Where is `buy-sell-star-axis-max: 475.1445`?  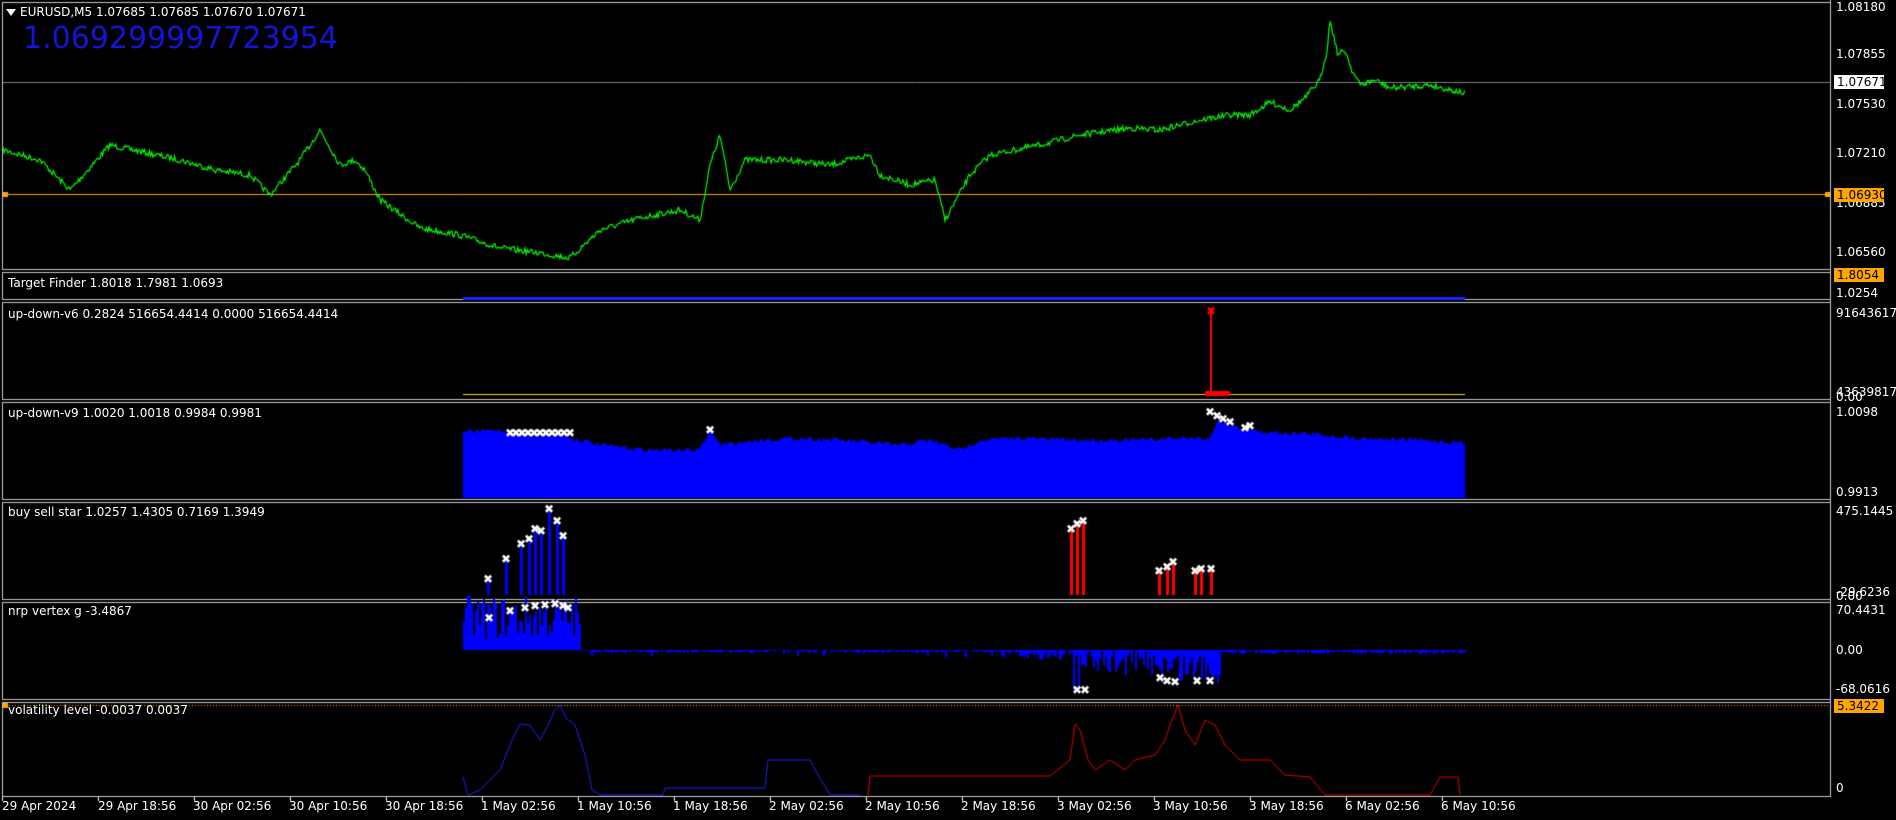 buy-sell-star-axis-max: 475.1445 is located at coordinates (1865, 511).